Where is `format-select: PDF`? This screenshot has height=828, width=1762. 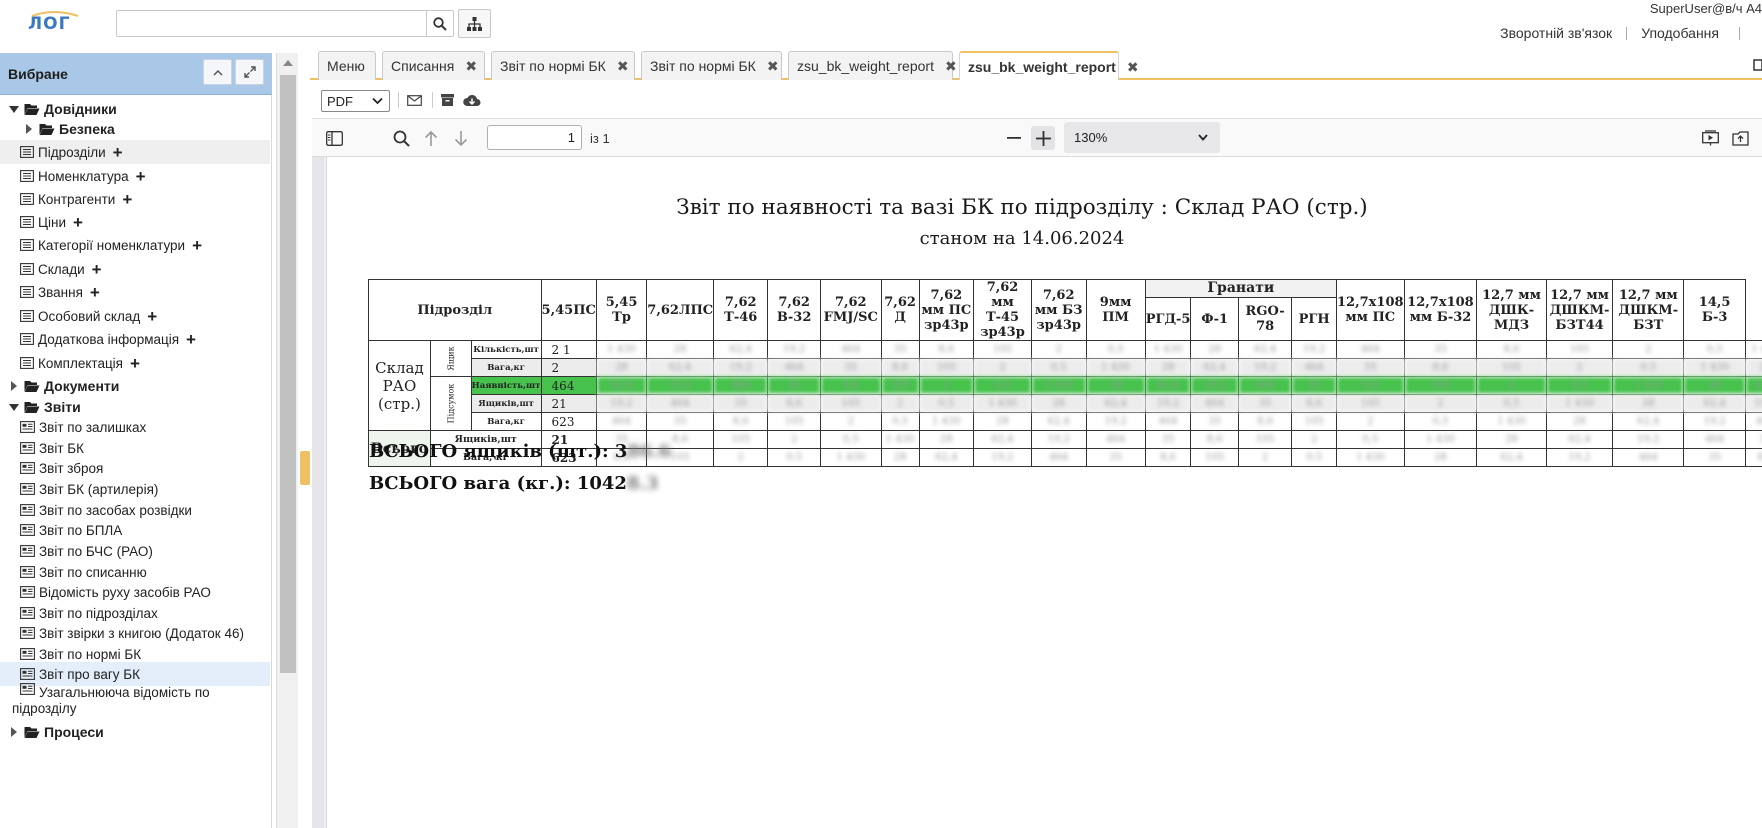
format-select: PDF is located at coordinates (355, 101).